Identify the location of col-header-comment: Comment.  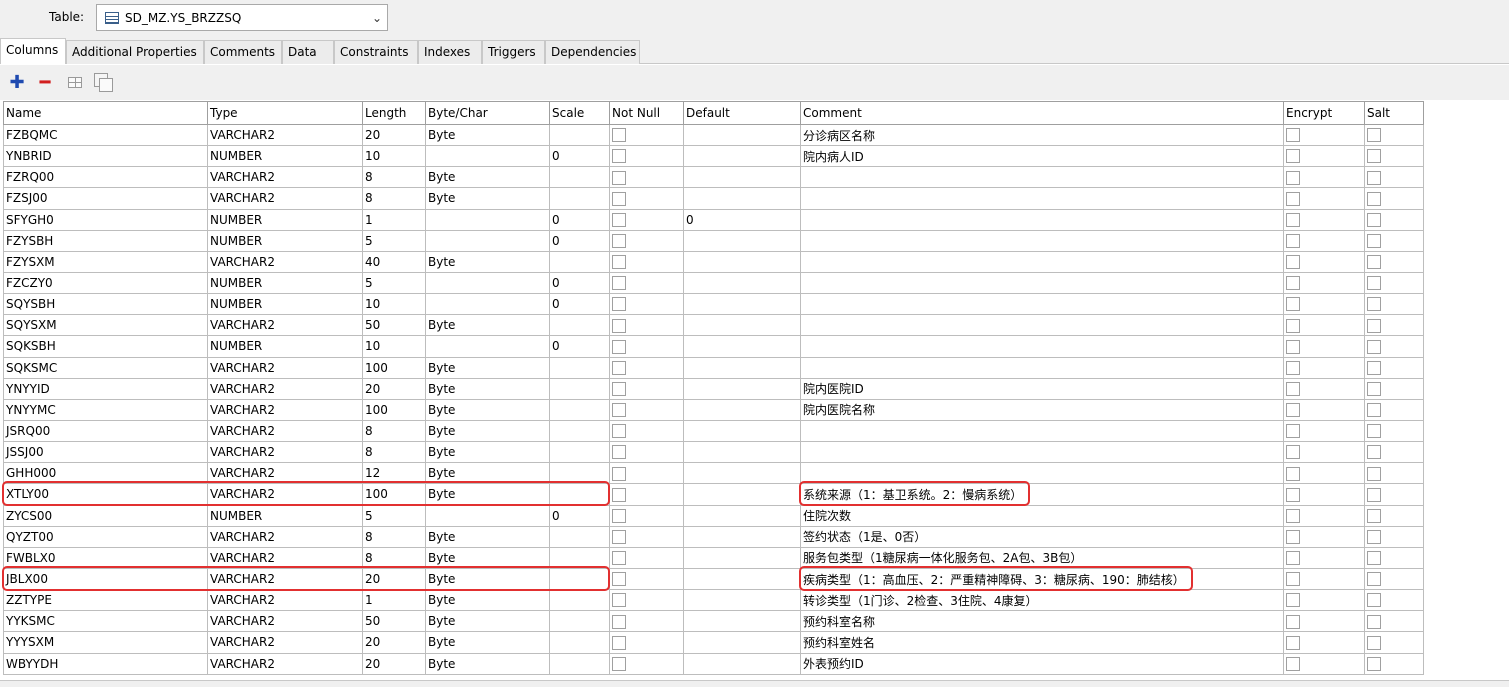
(1042, 113).